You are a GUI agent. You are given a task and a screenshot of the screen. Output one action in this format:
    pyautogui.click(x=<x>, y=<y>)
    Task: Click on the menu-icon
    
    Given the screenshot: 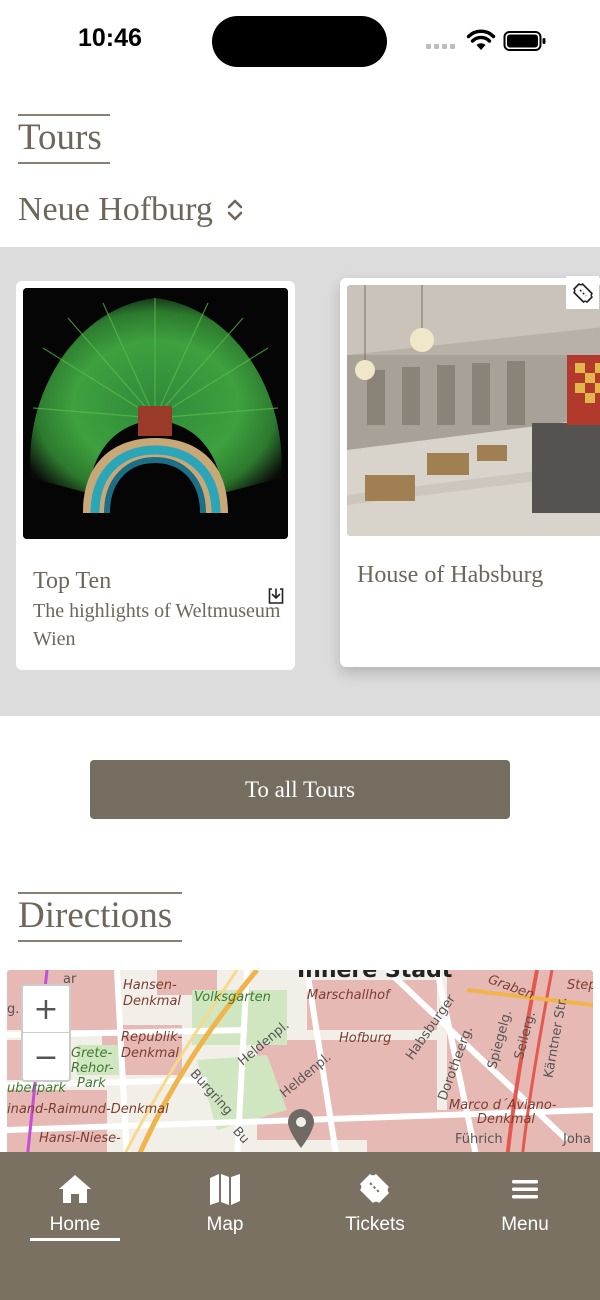 What is the action you would take?
    pyautogui.click(x=525, y=1189)
    